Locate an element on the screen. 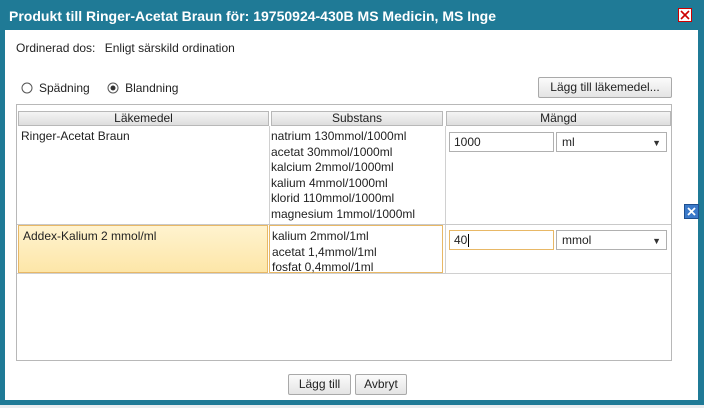  substance-line: klorid 110mmol/1000ml is located at coordinates (333, 198).